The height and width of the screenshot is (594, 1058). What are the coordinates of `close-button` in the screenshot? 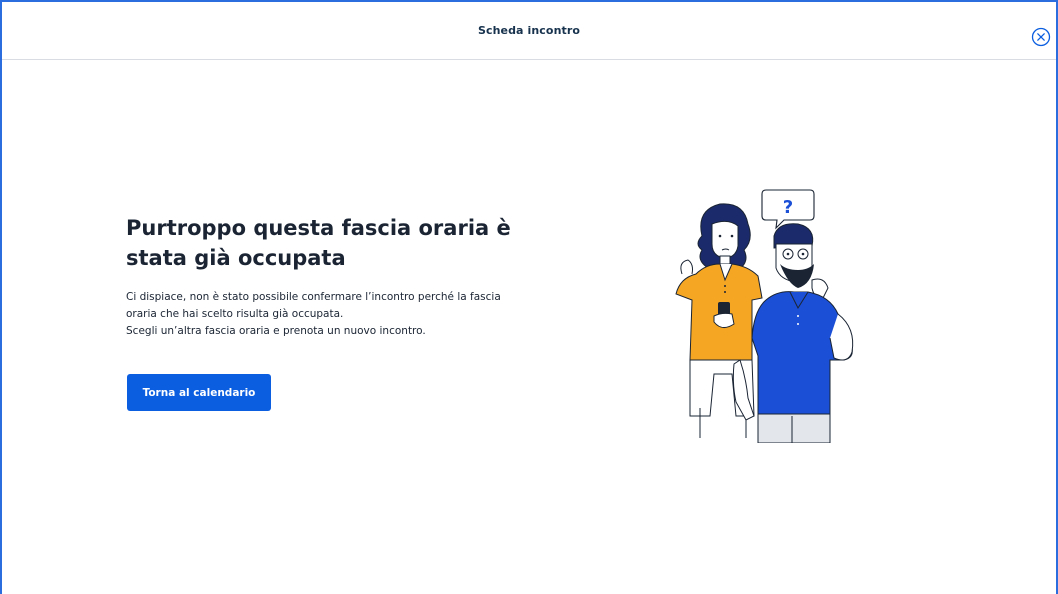 It's located at (1041, 37).